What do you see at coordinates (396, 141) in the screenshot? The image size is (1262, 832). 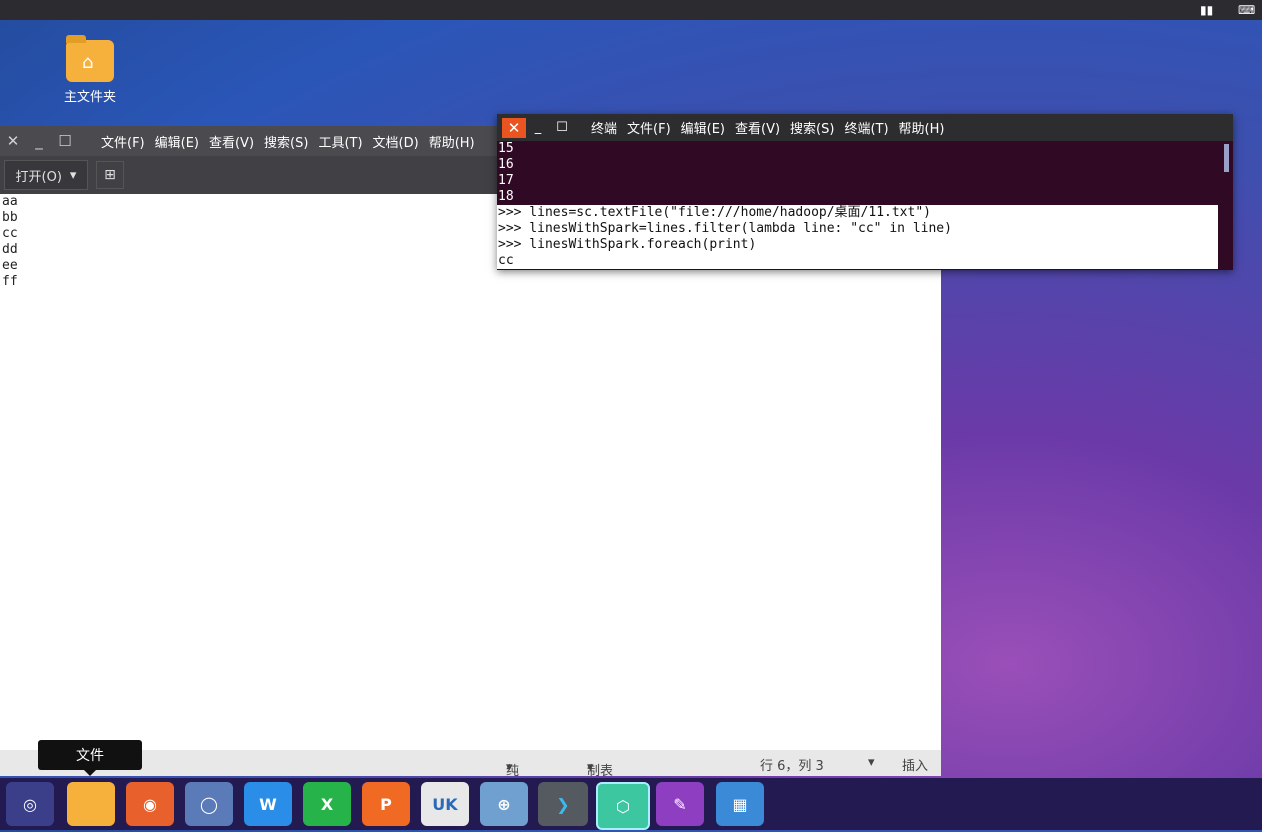 I see `gedit-menu-documents: 文档(D)` at bounding box center [396, 141].